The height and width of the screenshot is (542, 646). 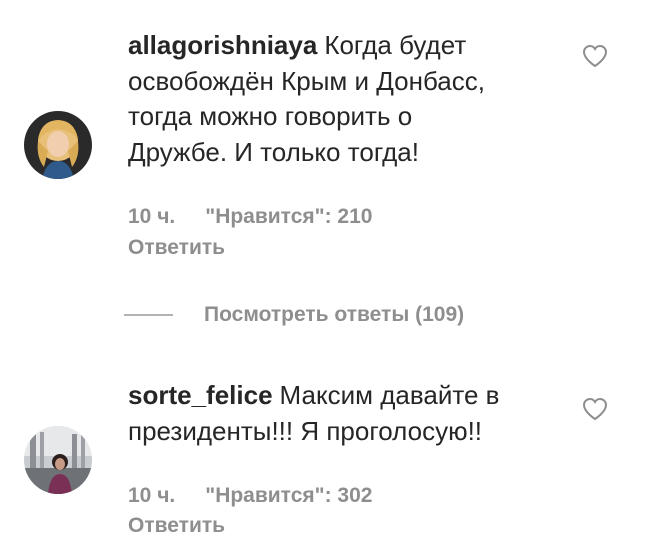 I want to click on comment-body-line: освобождён Крым и Донбасс,, so click(x=306, y=80).